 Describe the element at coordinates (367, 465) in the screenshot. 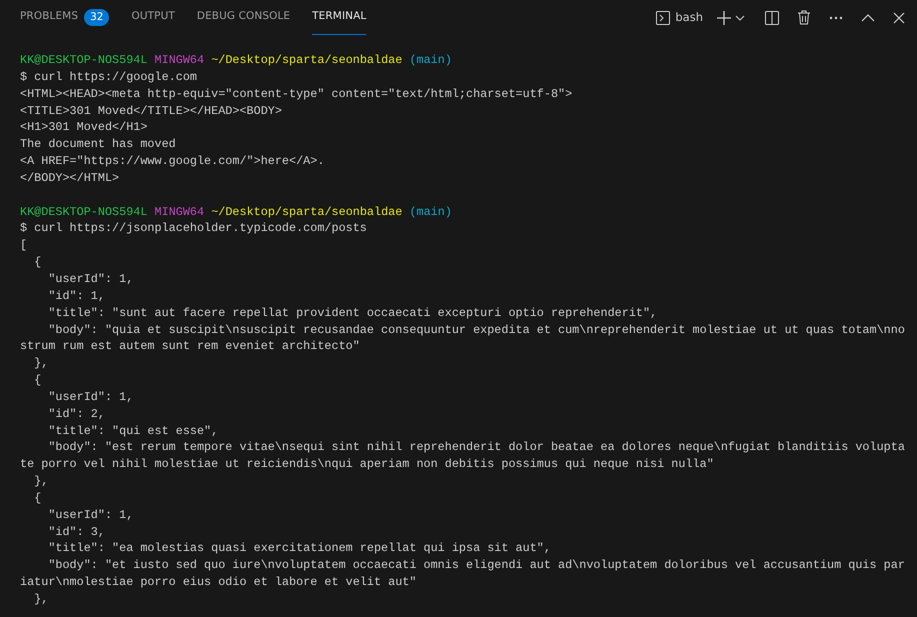

I see `terminal-line: te porro vel nihil molestiae ut reiciendis\nqui aperiam non debitis possimus qui neque nisi nulla"` at that location.